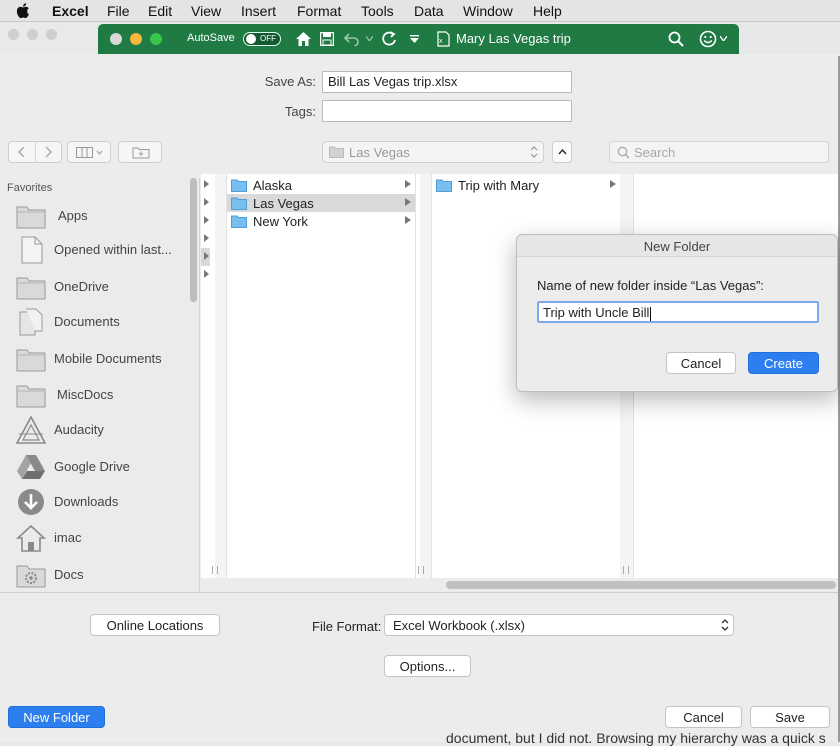  I want to click on text-cursor, so click(651, 313).